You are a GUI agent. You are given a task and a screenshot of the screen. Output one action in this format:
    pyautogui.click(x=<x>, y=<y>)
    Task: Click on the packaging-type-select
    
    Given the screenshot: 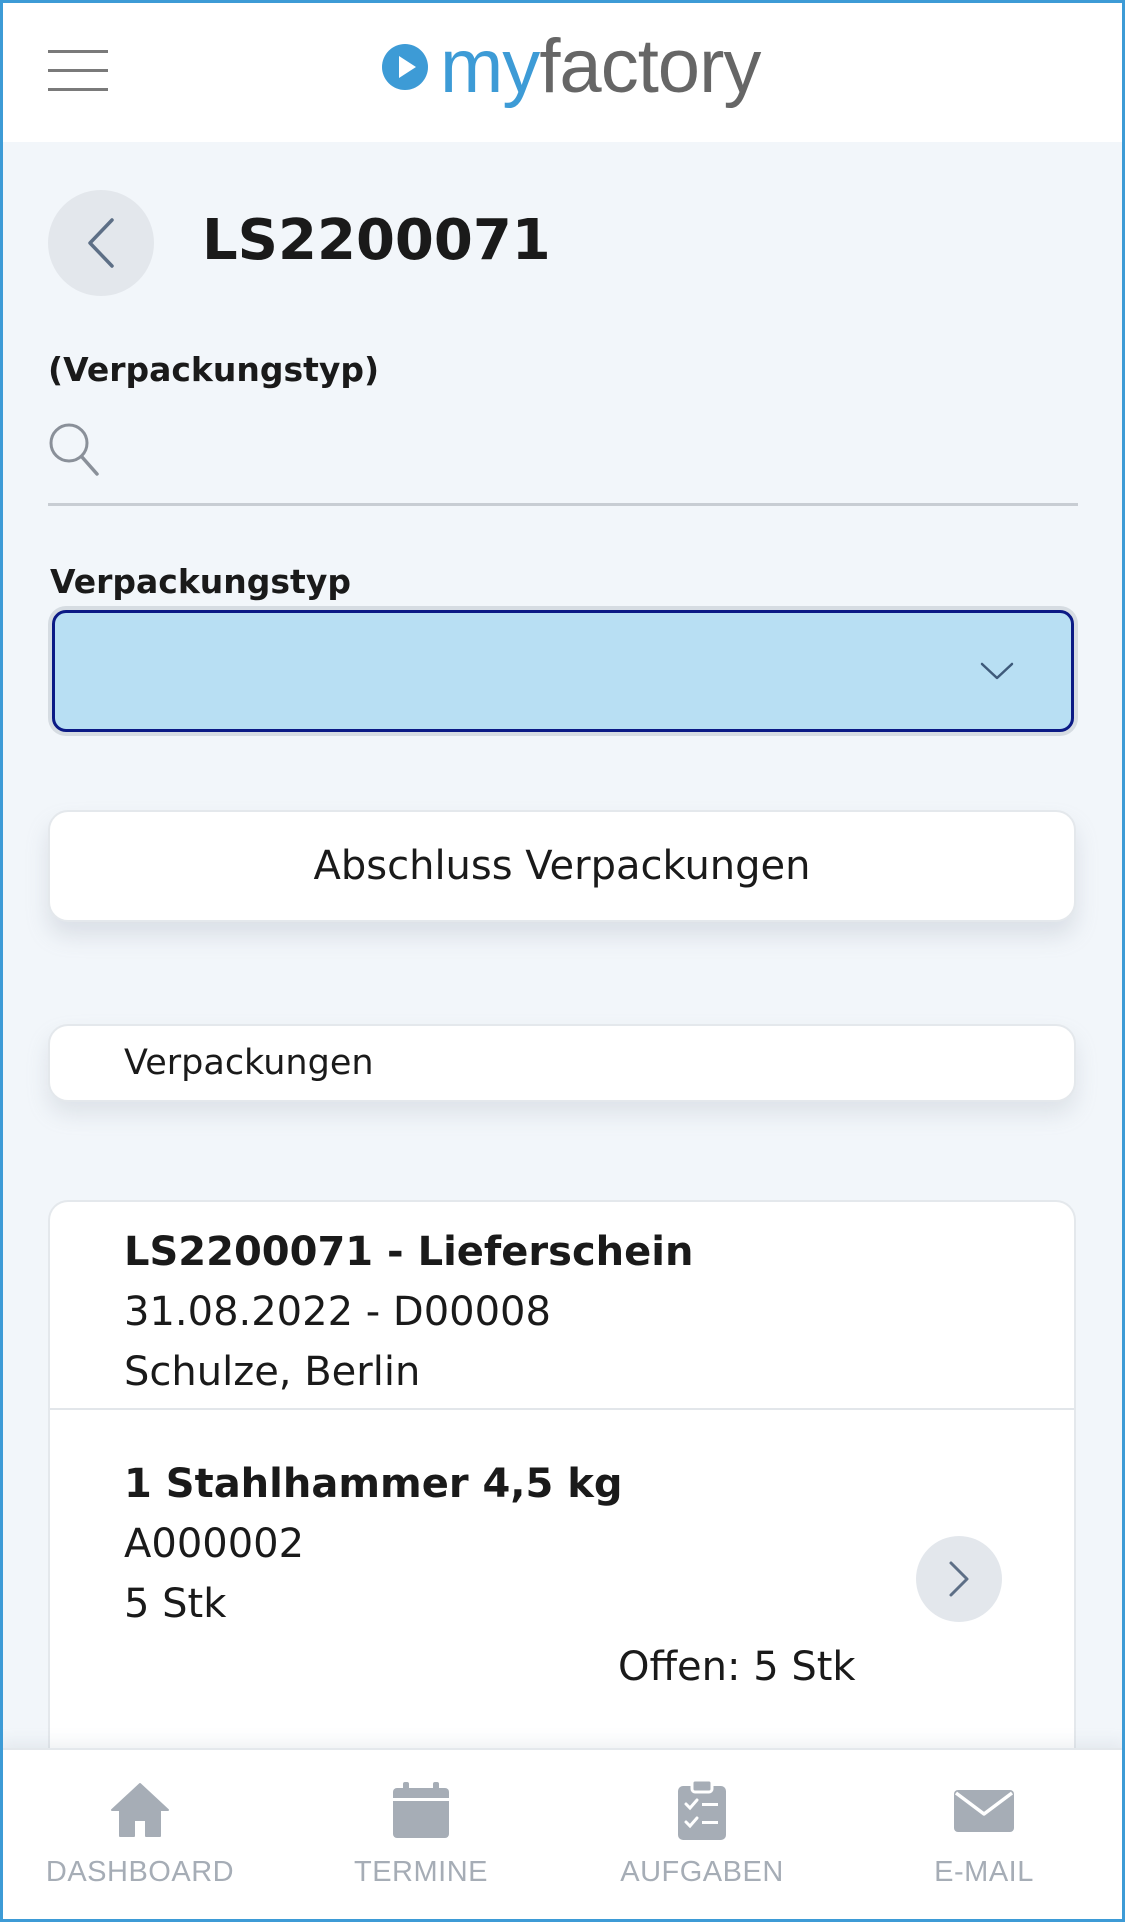 What is the action you would take?
    pyautogui.click(x=563, y=671)
    